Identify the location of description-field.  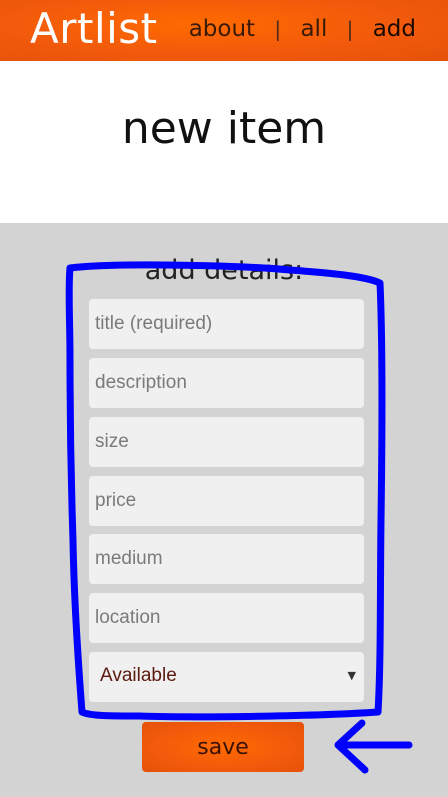
(226, 383).